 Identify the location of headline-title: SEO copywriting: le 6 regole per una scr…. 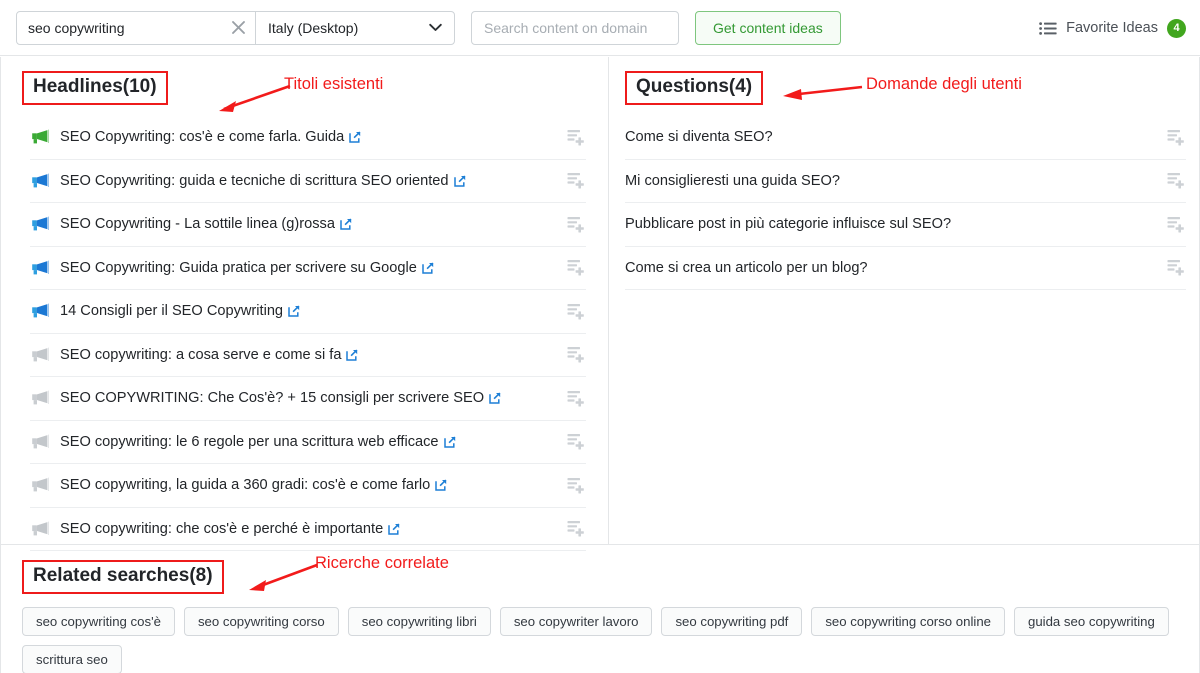
(311, 442).